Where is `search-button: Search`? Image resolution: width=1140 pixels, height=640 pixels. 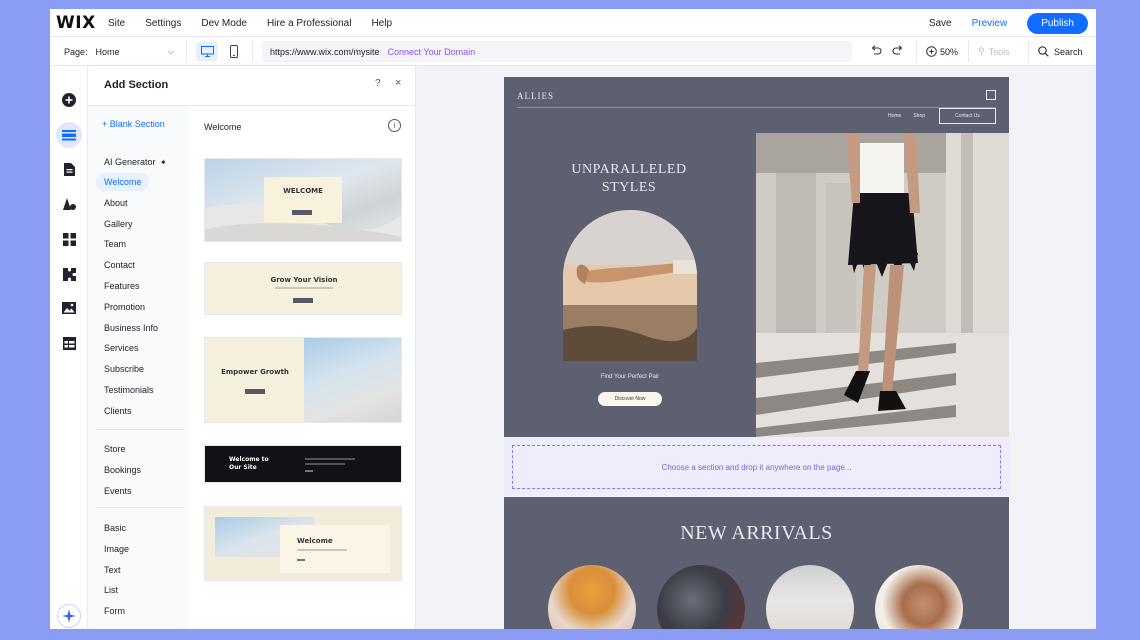 search-button: Search is located at coordinates (1060, 51).